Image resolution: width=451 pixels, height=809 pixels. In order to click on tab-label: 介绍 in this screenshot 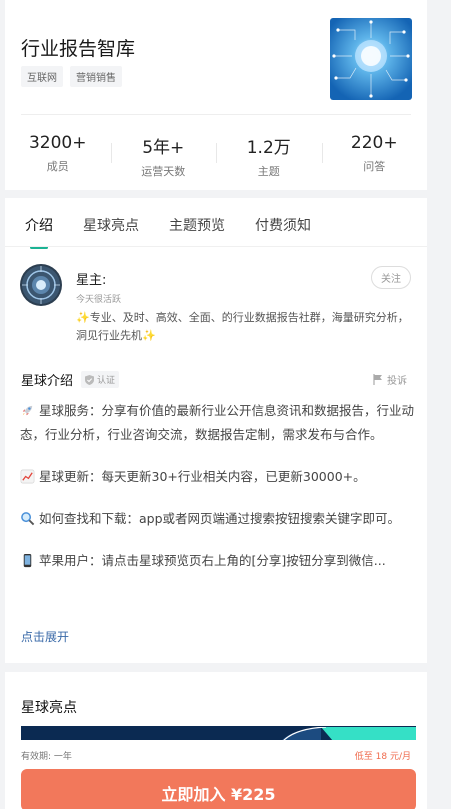, I will do `click(39, 226)`.